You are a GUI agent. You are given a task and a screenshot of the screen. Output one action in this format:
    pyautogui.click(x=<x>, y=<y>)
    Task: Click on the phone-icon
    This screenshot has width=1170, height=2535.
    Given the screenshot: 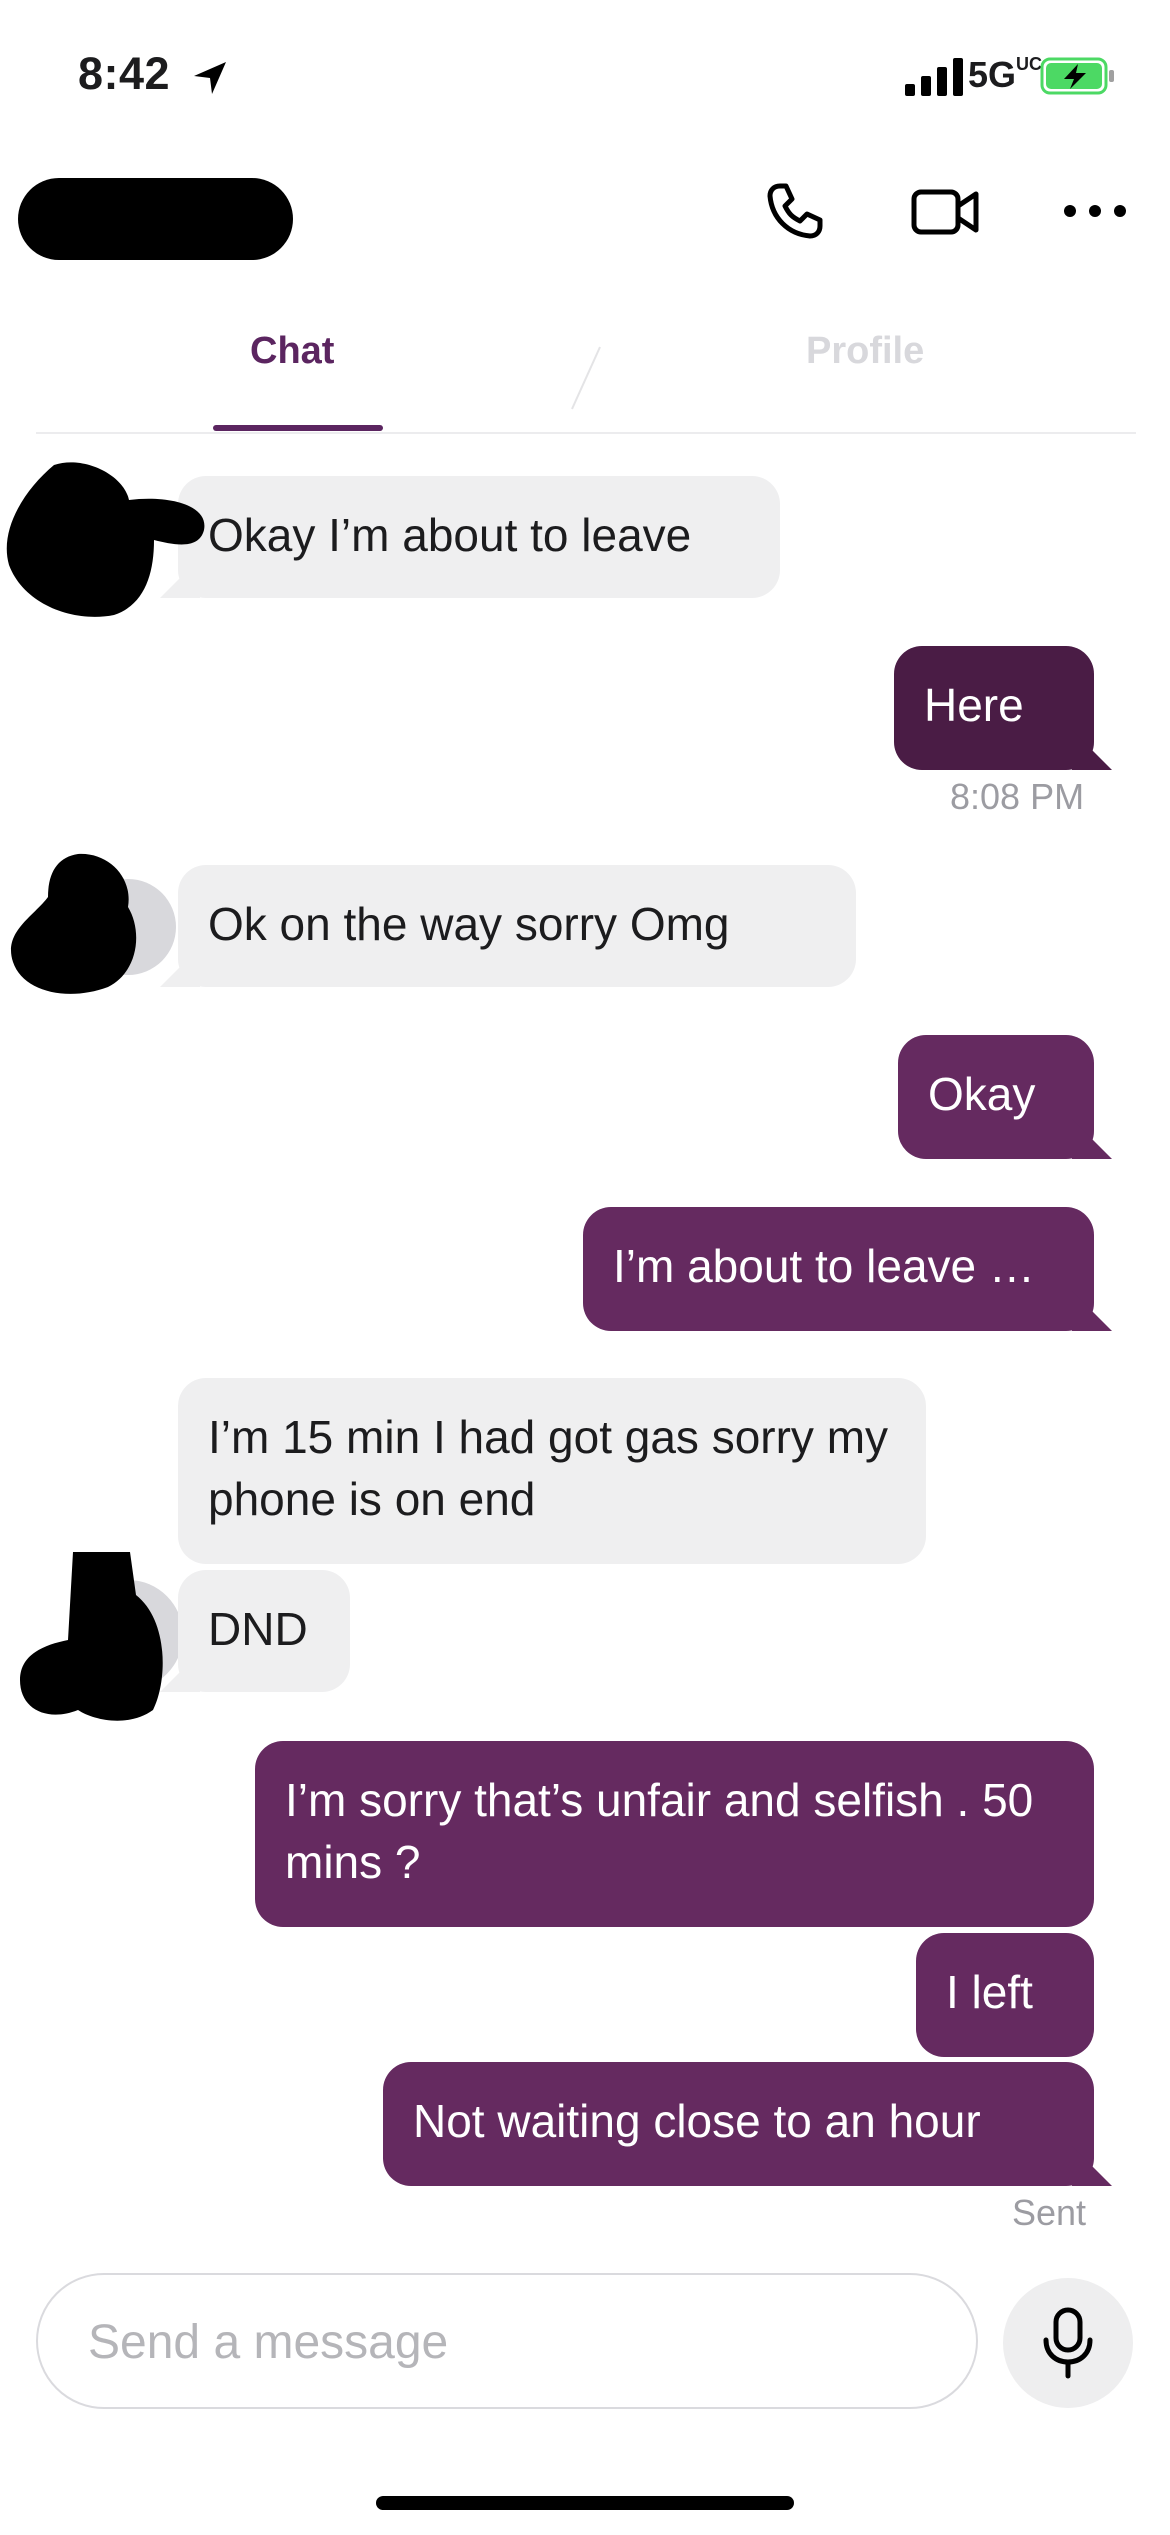 What is the action you would take?
    pyautogui.click(x=795, y=211)
    